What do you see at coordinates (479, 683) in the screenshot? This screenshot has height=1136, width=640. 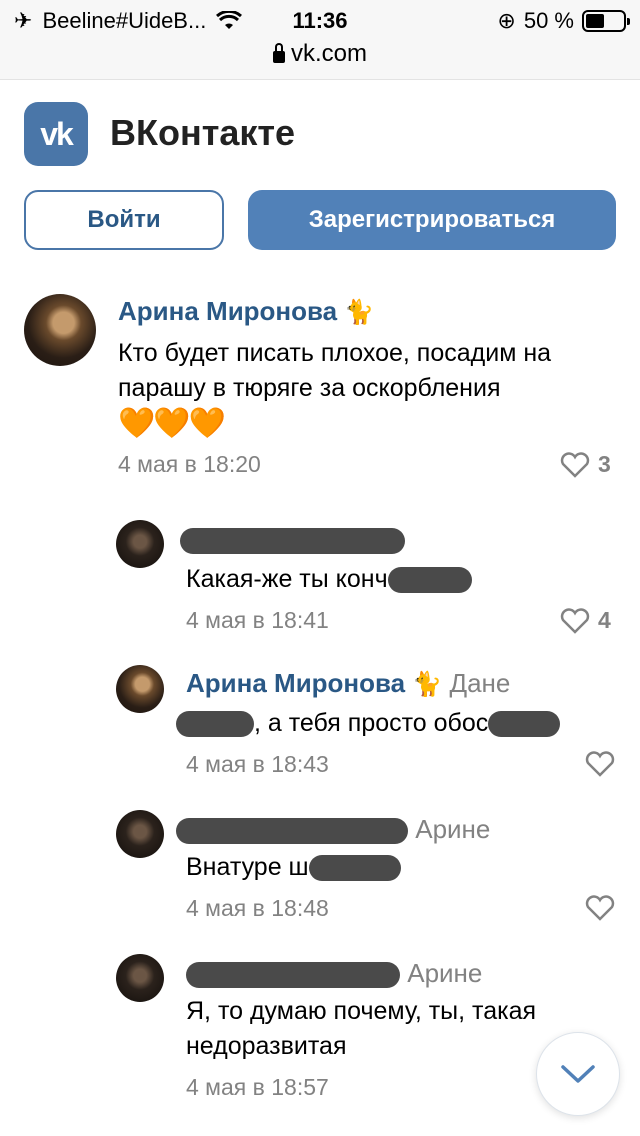 I see `reply-to: Дане` at bounding box center [479, 683].